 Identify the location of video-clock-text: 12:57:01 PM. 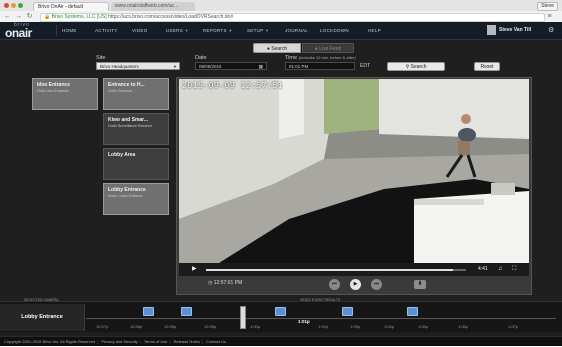
(228, 283).